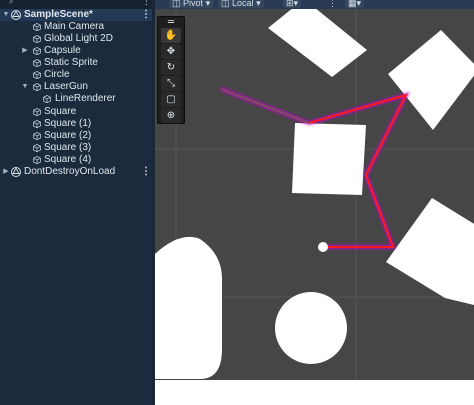 The width and height of the screenshot is (474, 405). I want to click on view-options-icon: ▦▾, so click(355, 4).